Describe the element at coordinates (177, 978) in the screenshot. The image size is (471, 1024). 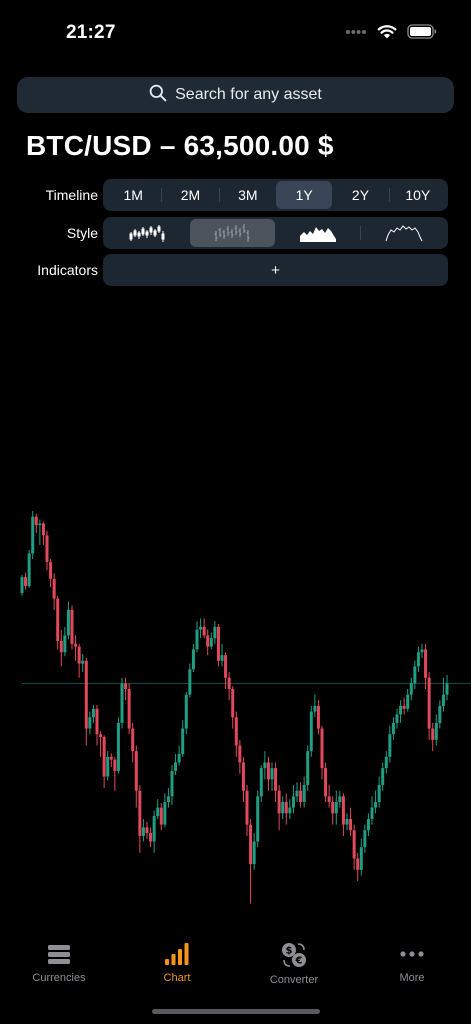
I see `tab-label: Chart` at that location.